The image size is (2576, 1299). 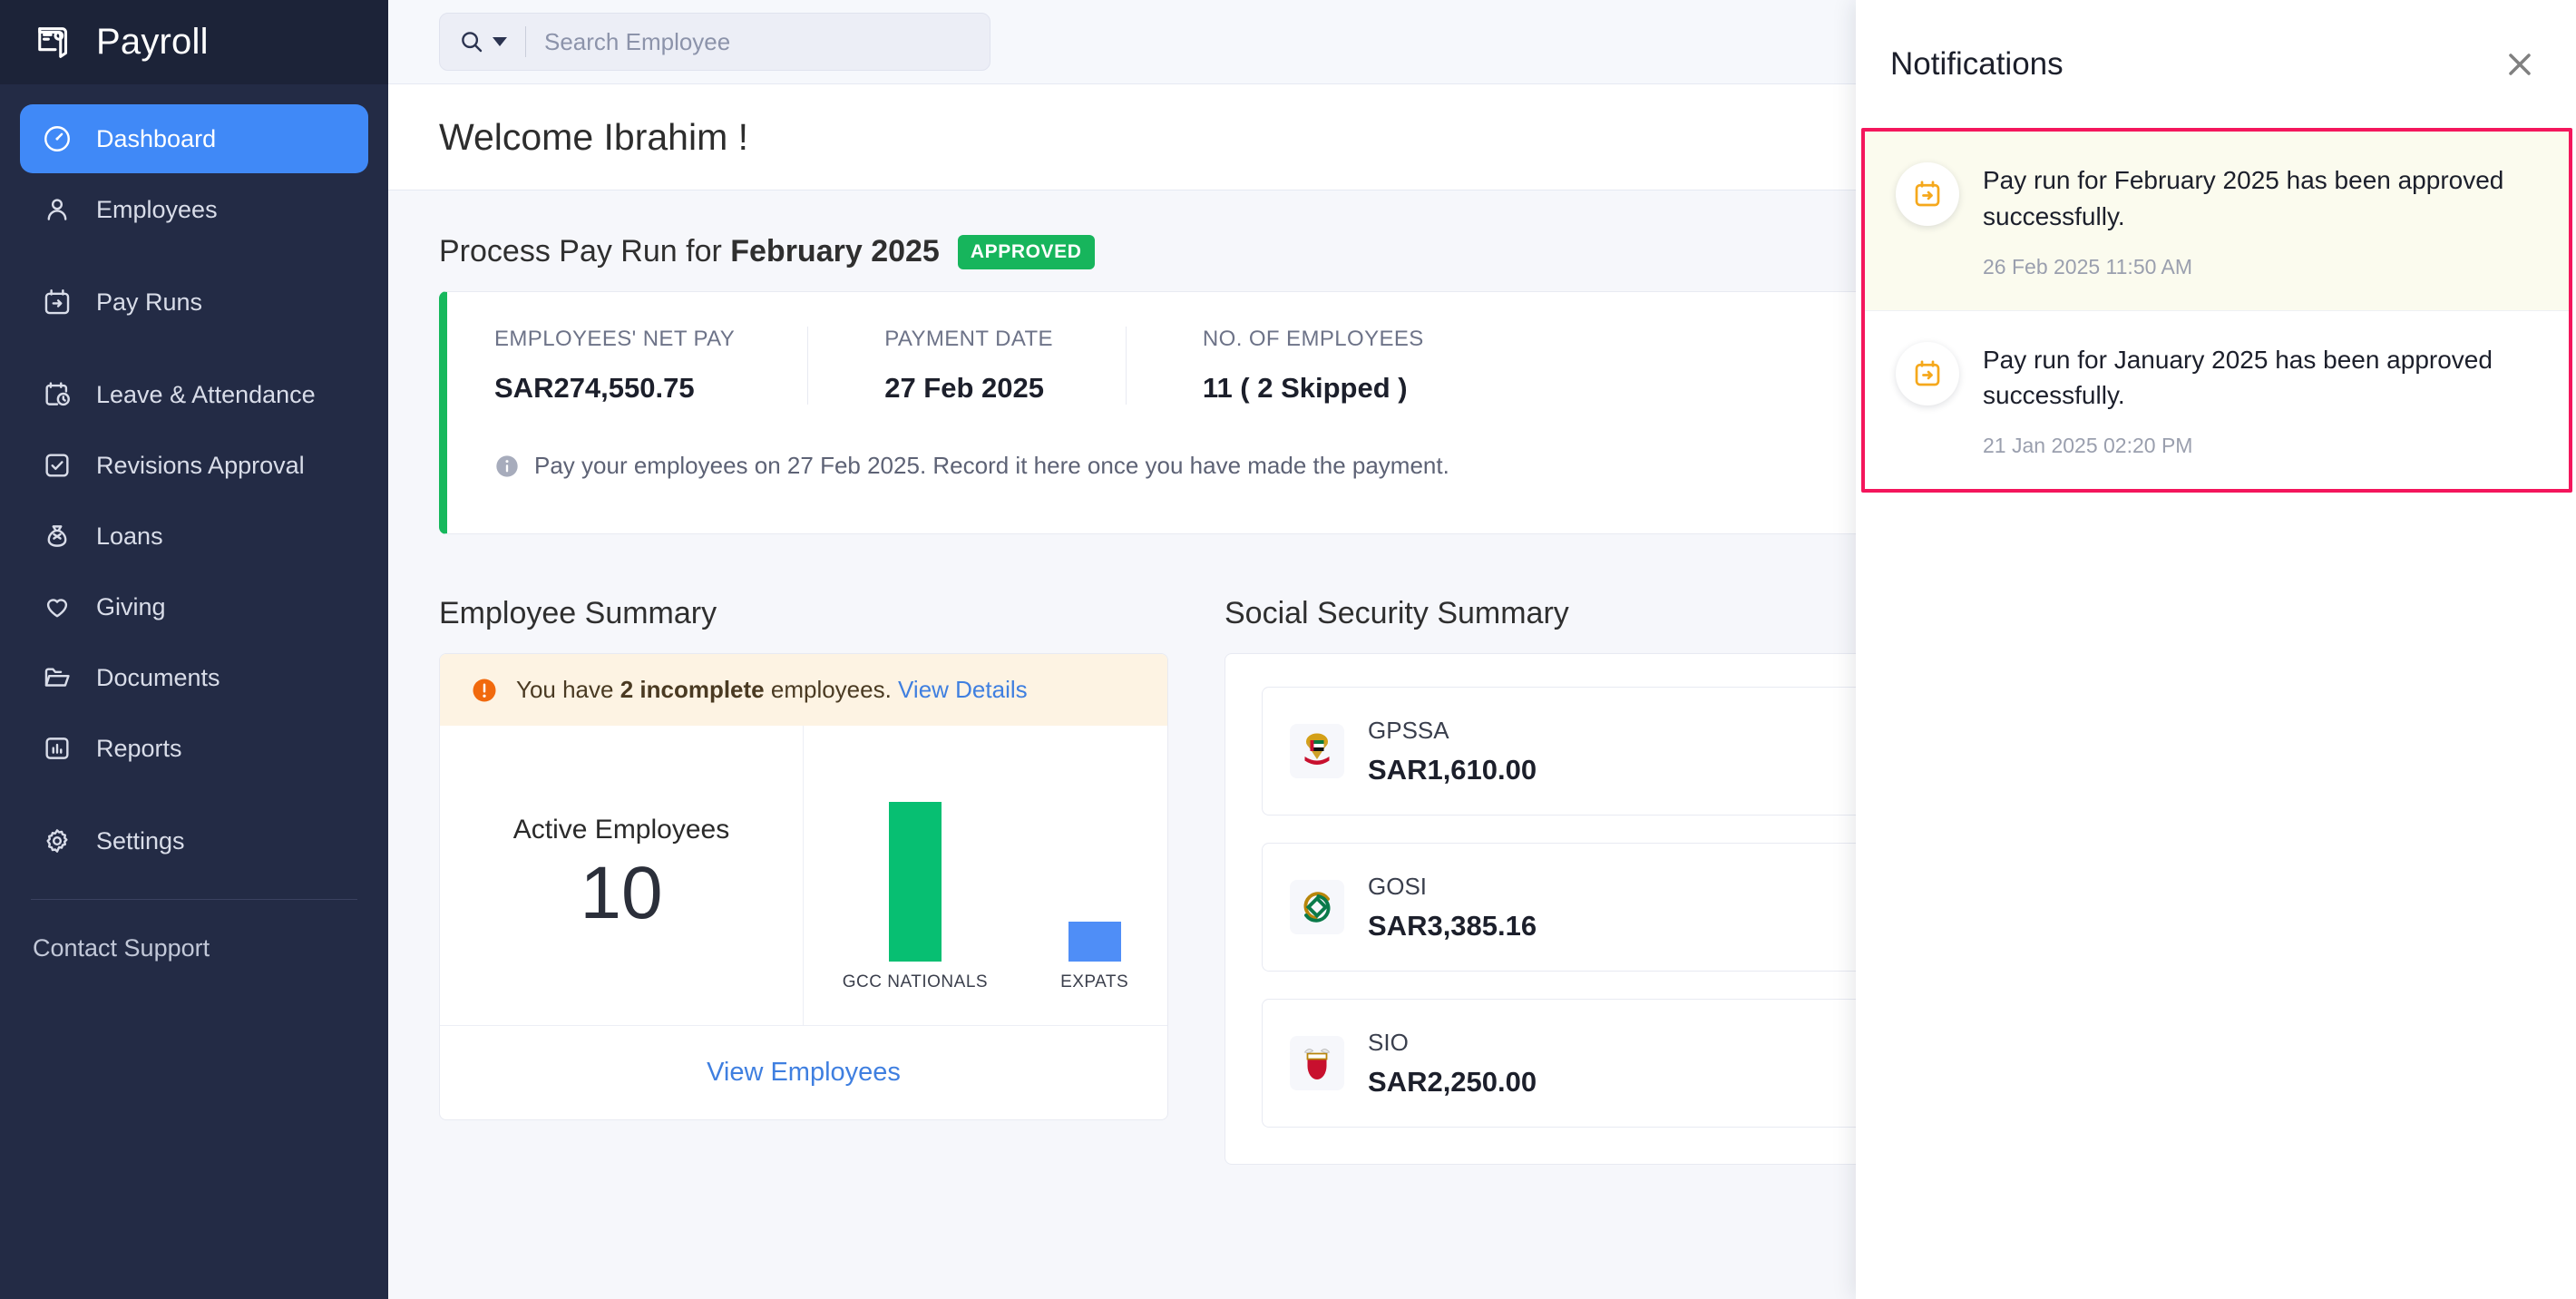 I want to click on active-employees-count: 10, so click(x=621, y=893).